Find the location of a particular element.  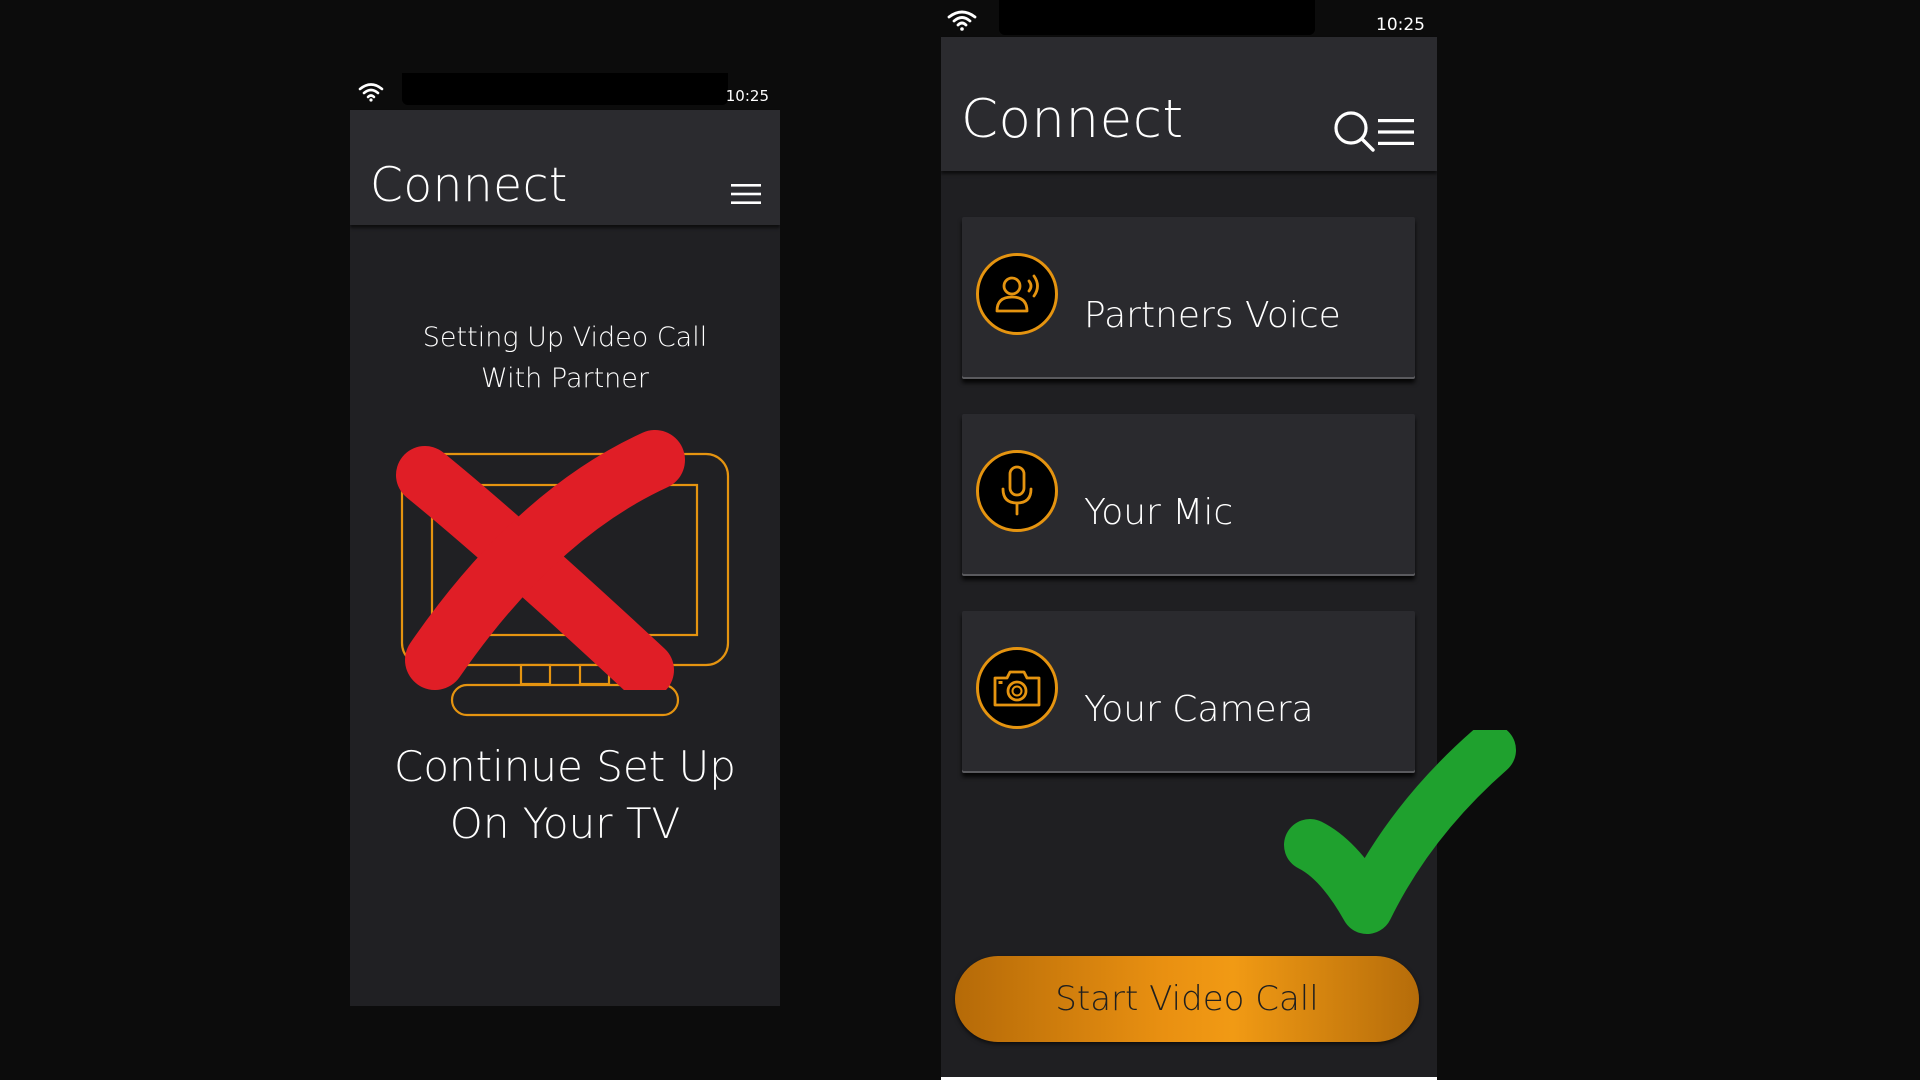

your-mic-card: Your Mic is located at coordinates (1188, 495).